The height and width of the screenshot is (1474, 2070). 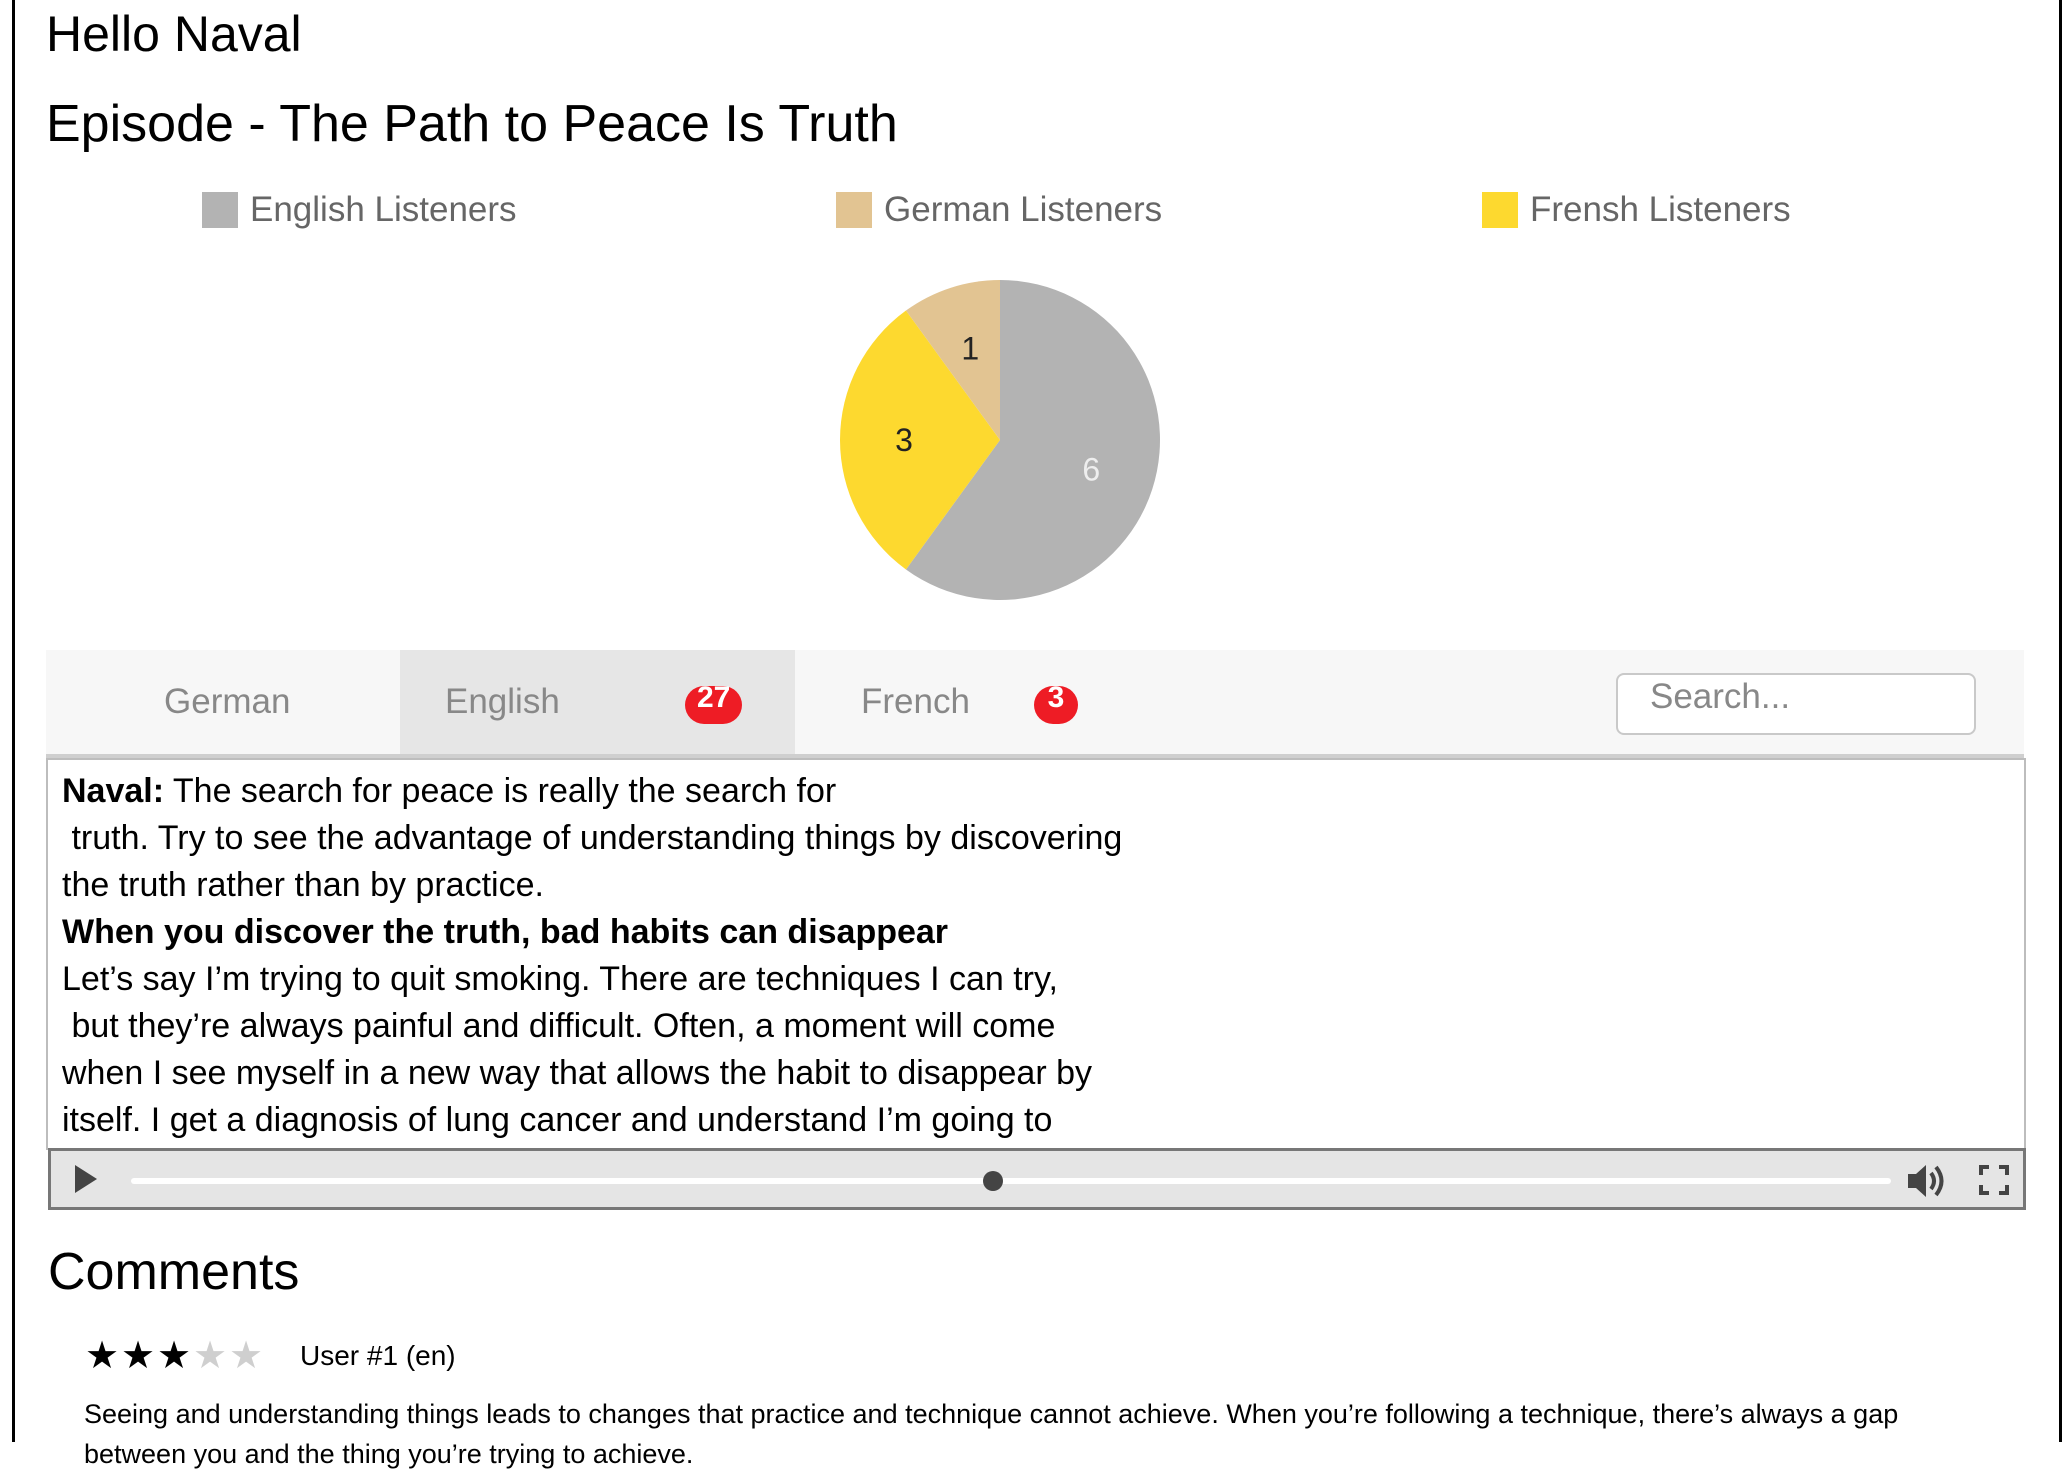 I want to click on transcript-search-input, so click(x=1796, y=704).